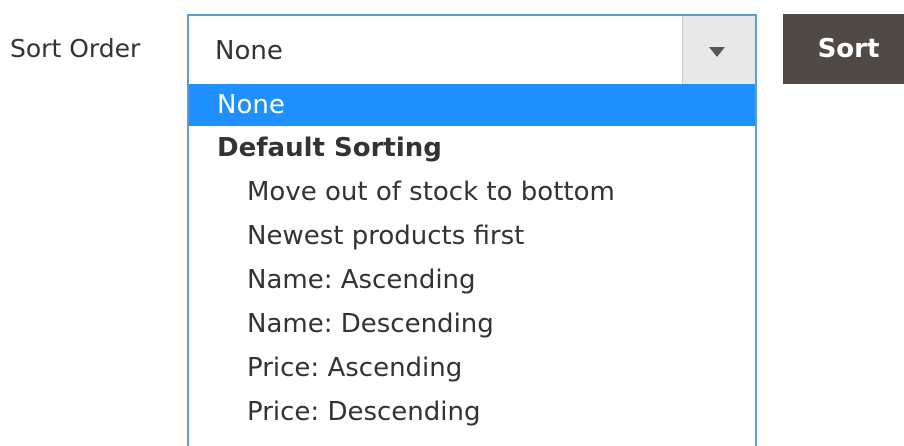 This screenshot has height=446, width=904. Describe the element at coordinates (472, 368) in the screenshot. I see `option-price-ascending: Price: Ascending` at that location.